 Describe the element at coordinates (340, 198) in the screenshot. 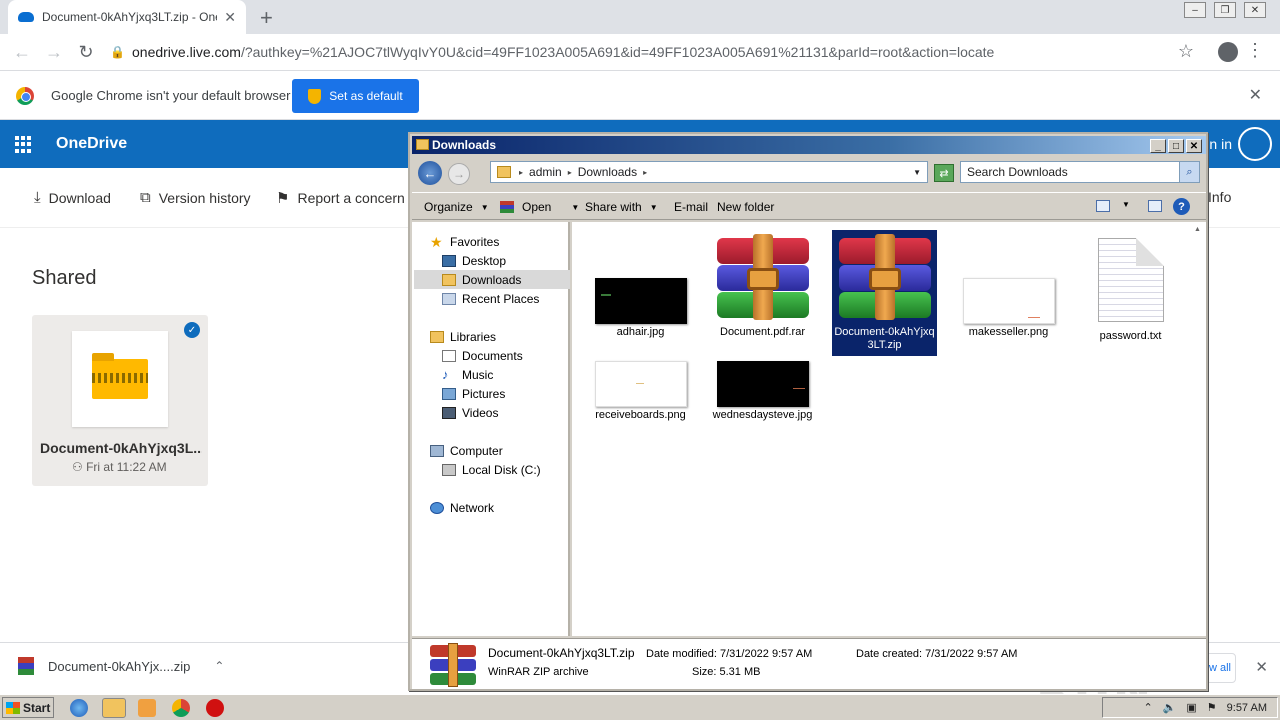

I see `report-concern-button: ⚑ Report a concern` at that location.